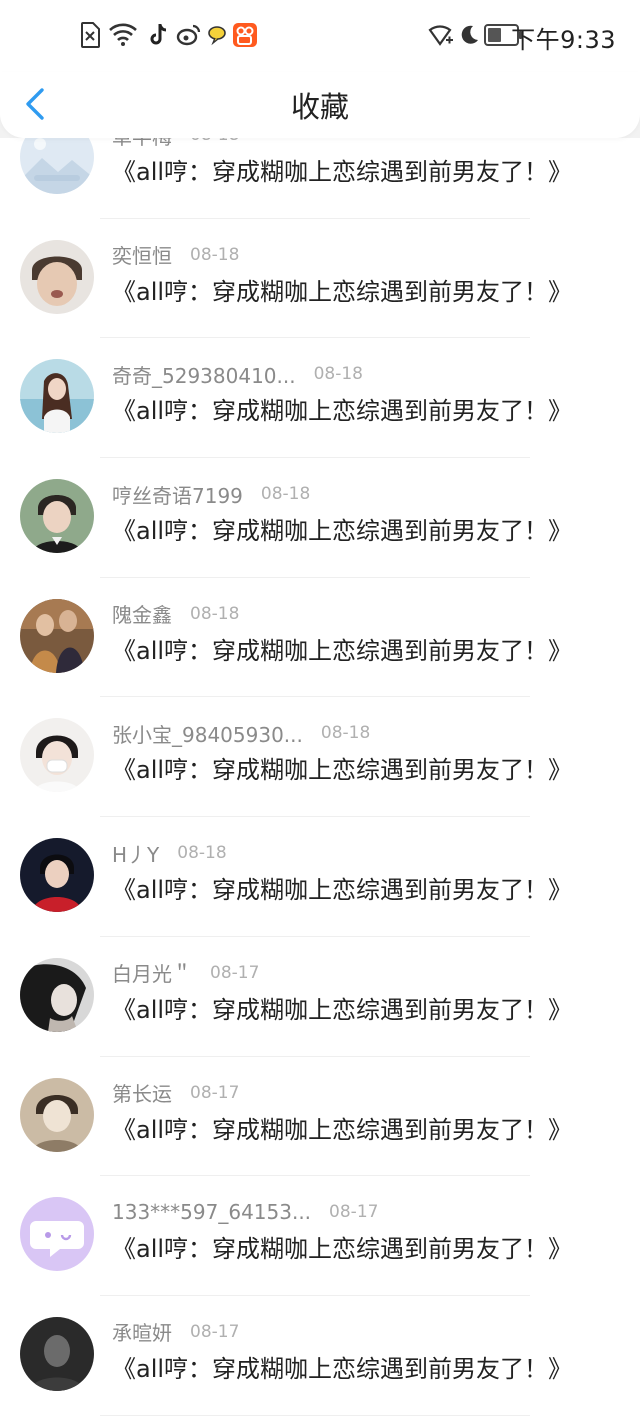 The height and width of the screenshot is (1422, 640). What do you see at coordinates (320, 36) in the screenshot?
I see `status-bar: 下午9:33` at bounding box center [320, 36].